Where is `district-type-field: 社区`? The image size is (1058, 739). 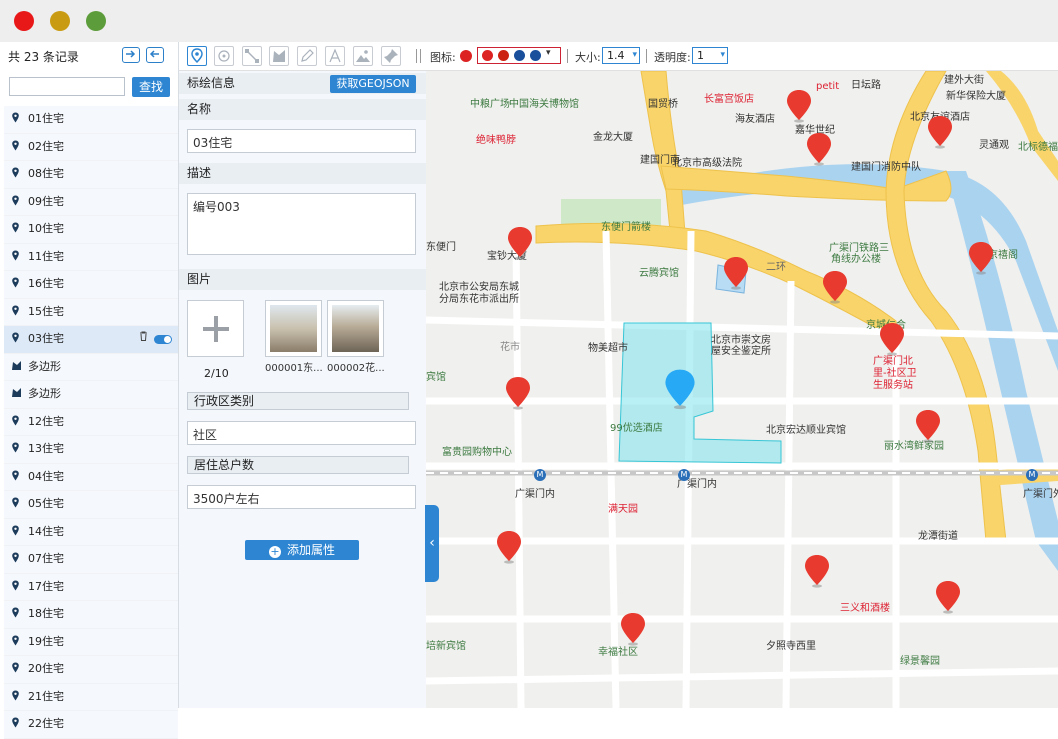
district-type-field: 社区 is located at coordinates (301, 433).